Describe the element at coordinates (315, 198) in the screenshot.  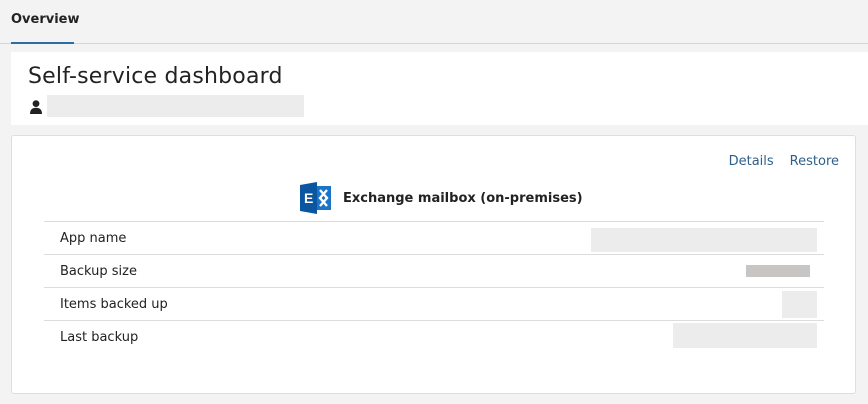
I see `exchange-icon: E` at that location.